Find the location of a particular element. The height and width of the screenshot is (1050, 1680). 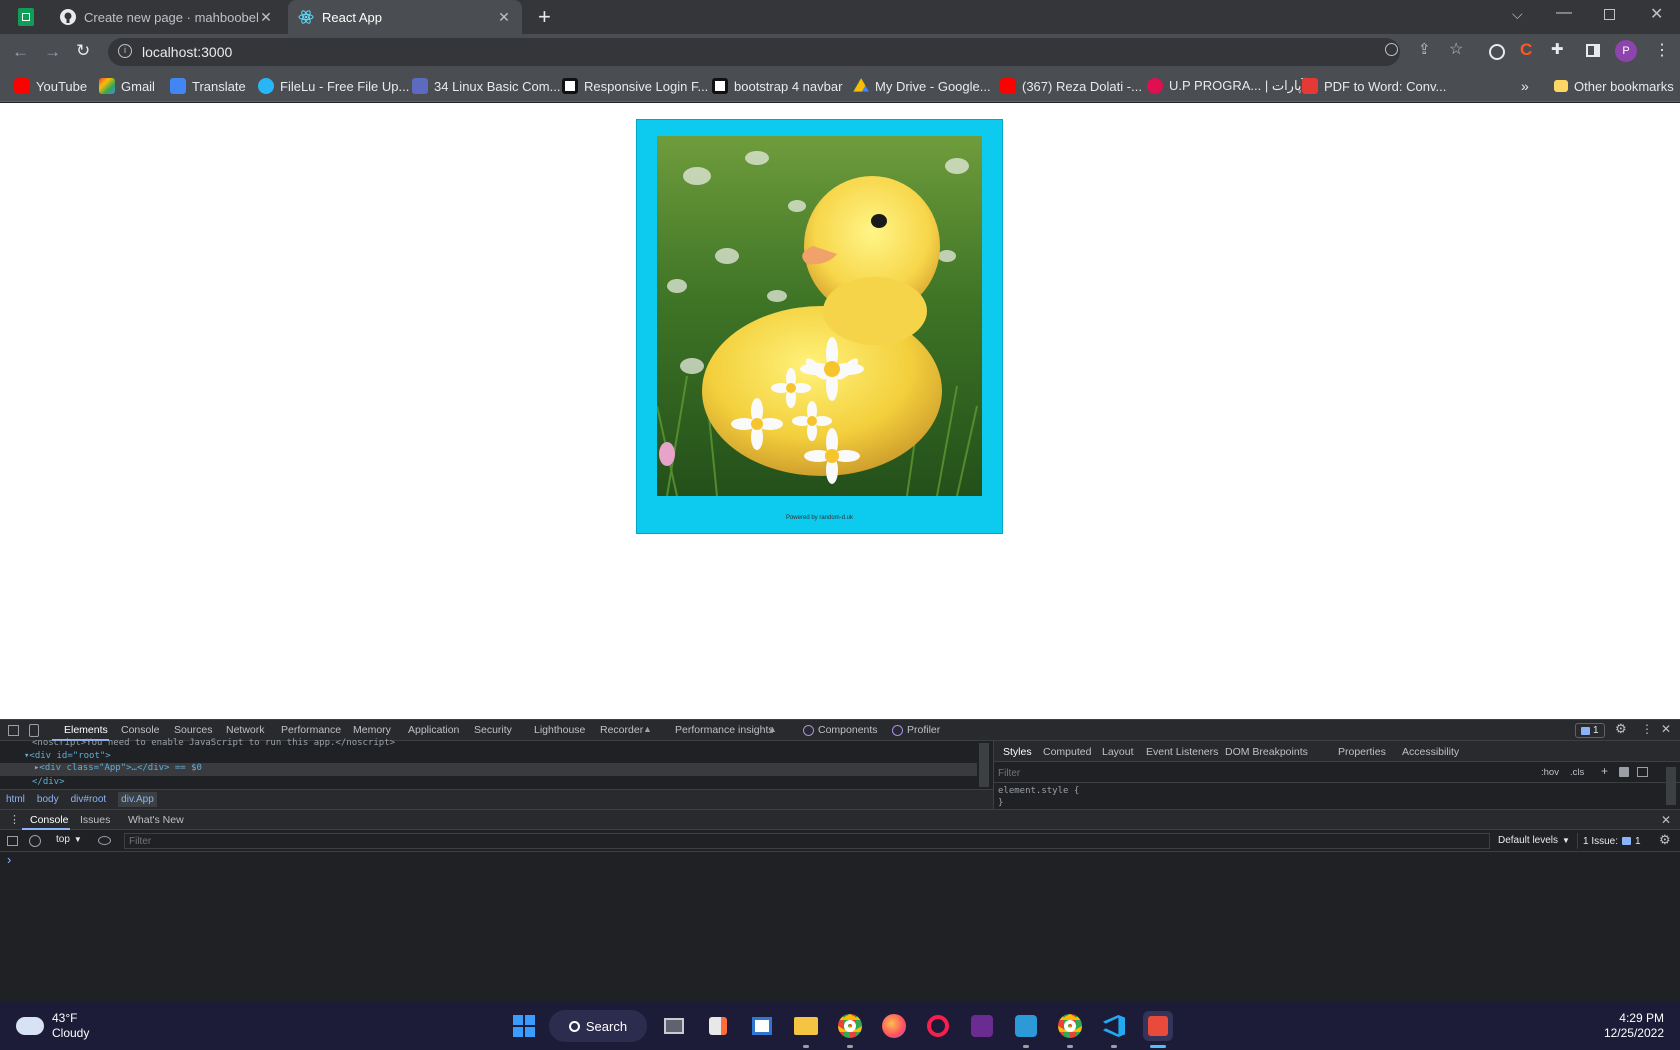

styles-scrollbar is located at coordinates (1671, 786).